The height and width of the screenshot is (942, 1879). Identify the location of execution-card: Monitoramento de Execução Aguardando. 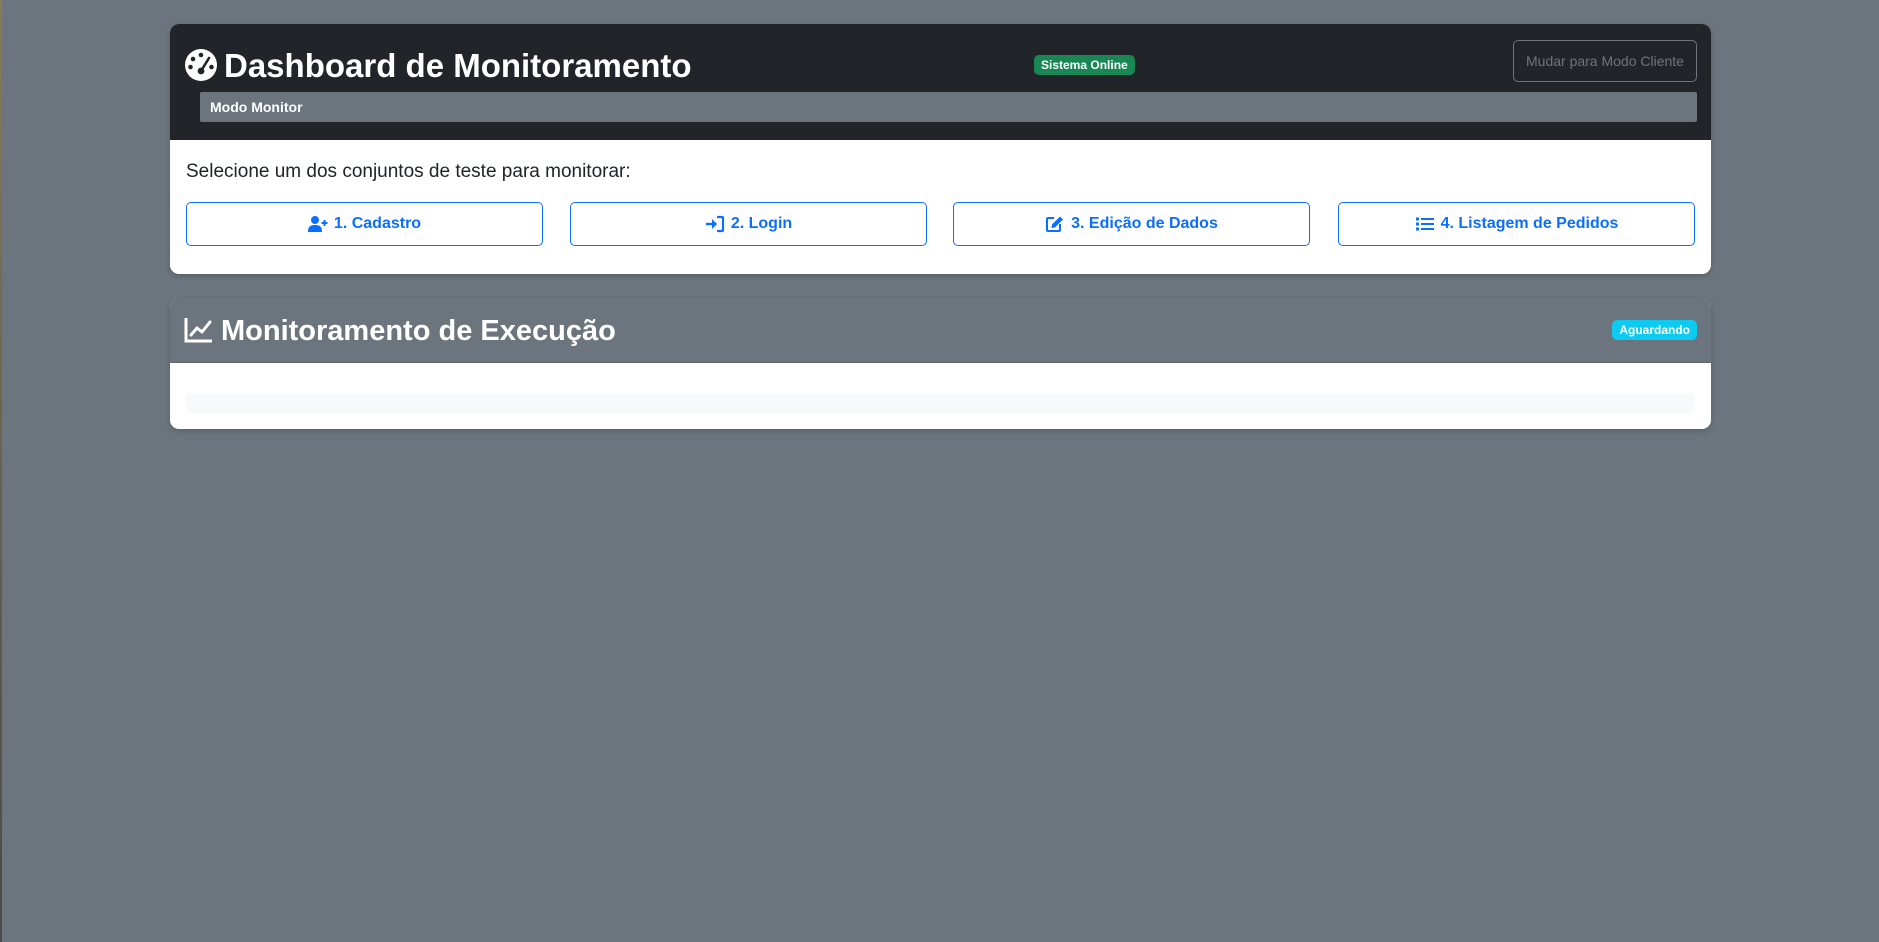
(940, 363).